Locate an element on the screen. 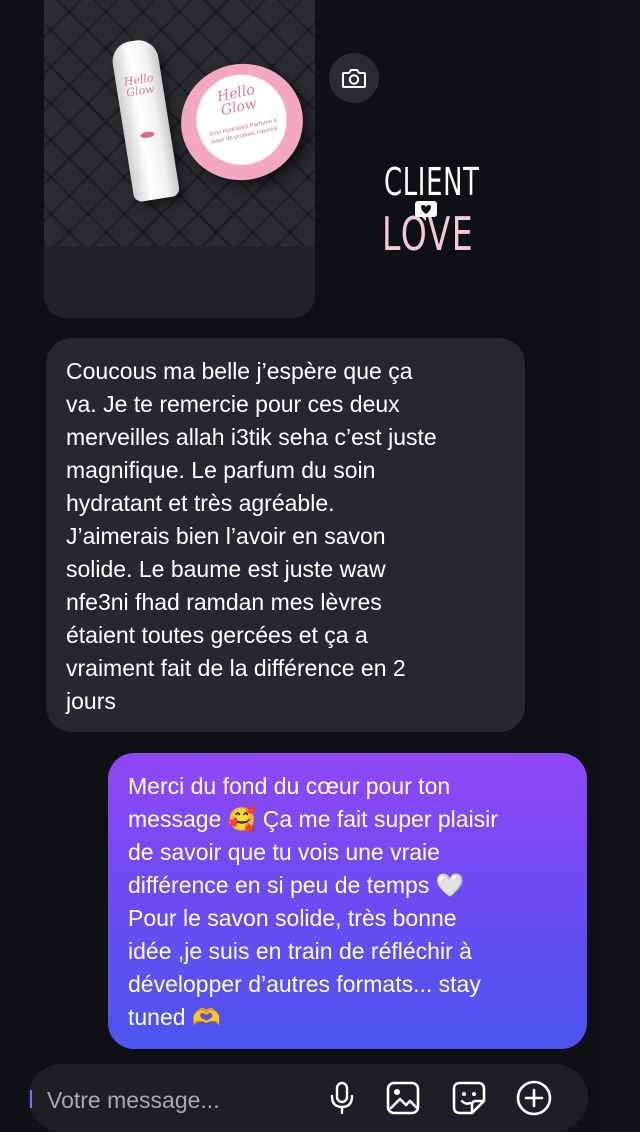  sticker-icon is located at coordinates (469, 1098).